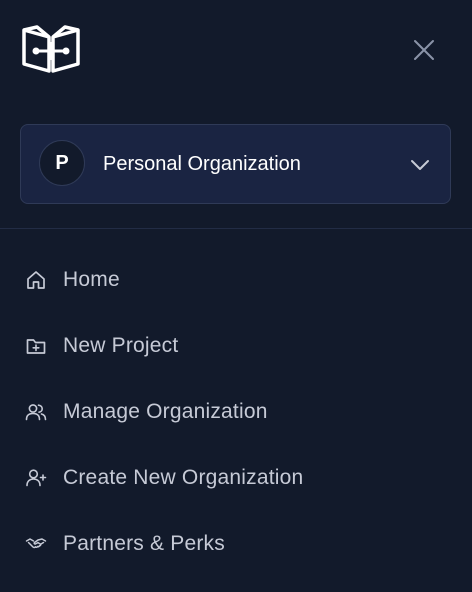  I want to click on organization-selector: P Personal Organization, so click(235, 164).